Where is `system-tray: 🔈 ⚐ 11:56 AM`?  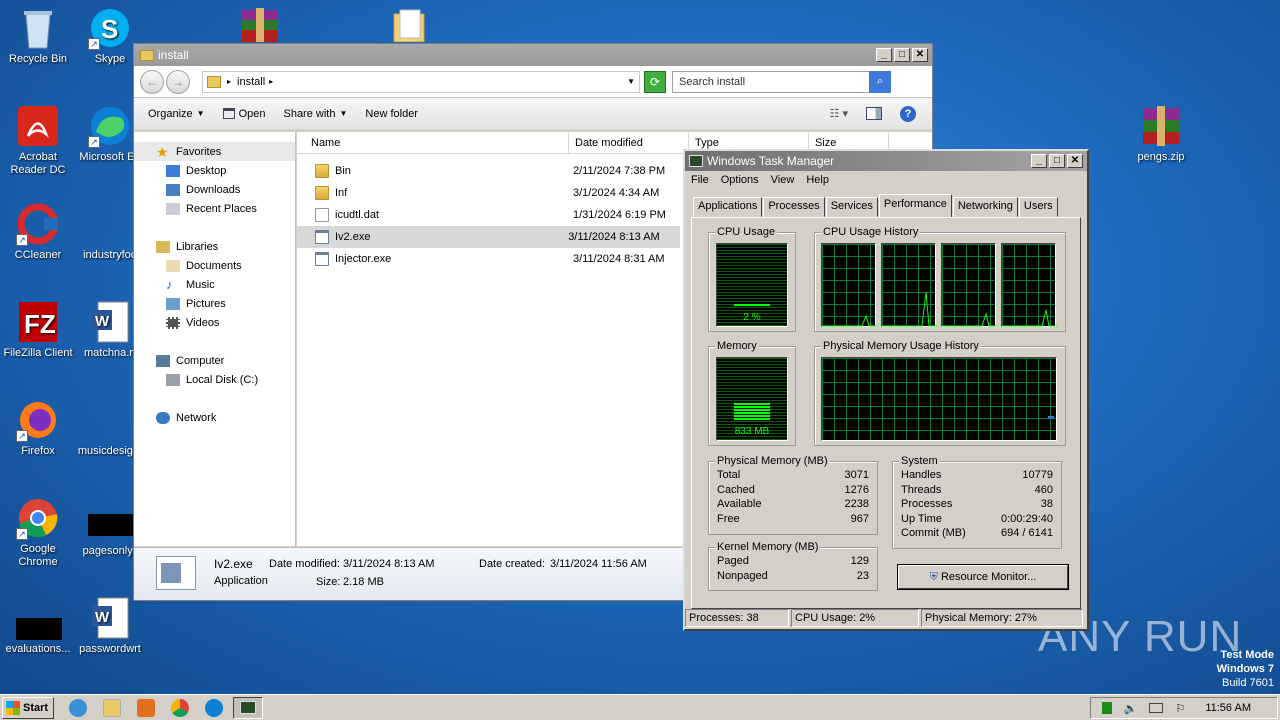 system-tray: 🔈 ⚐ 11:56 AM is located at coordinates (1184, 708).